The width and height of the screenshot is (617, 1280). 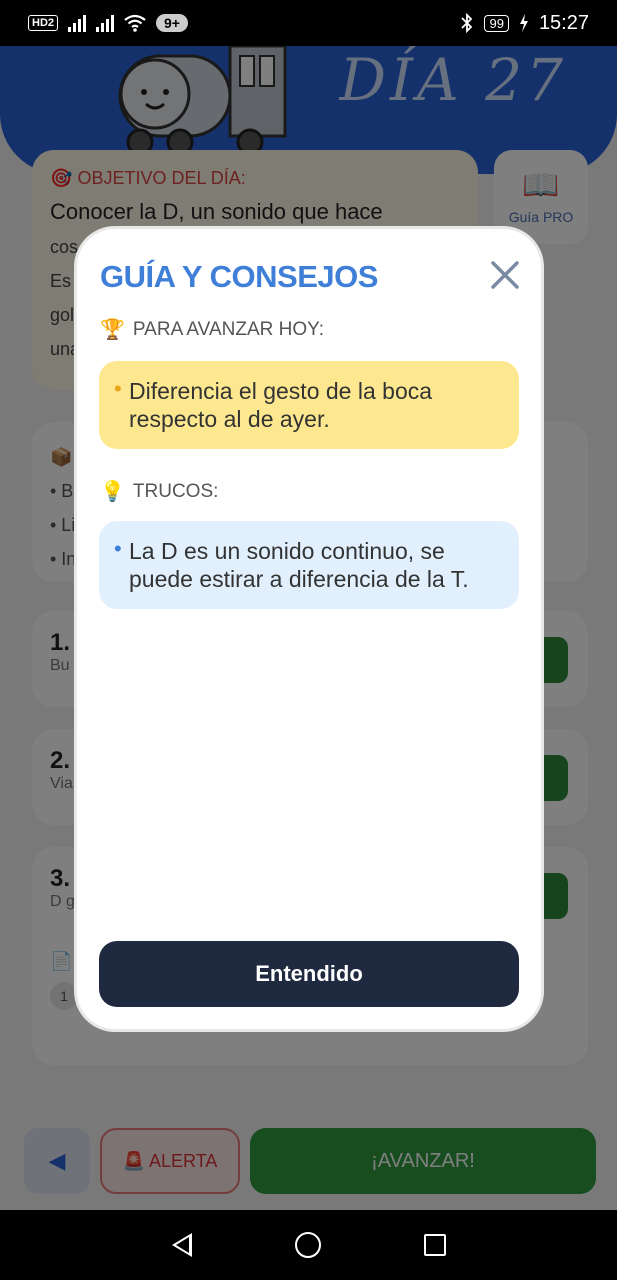 What do you see at coordinates (172, 23) in the screenshot?
I see `notification-badge: 9+` at bounding box center [172, 23].